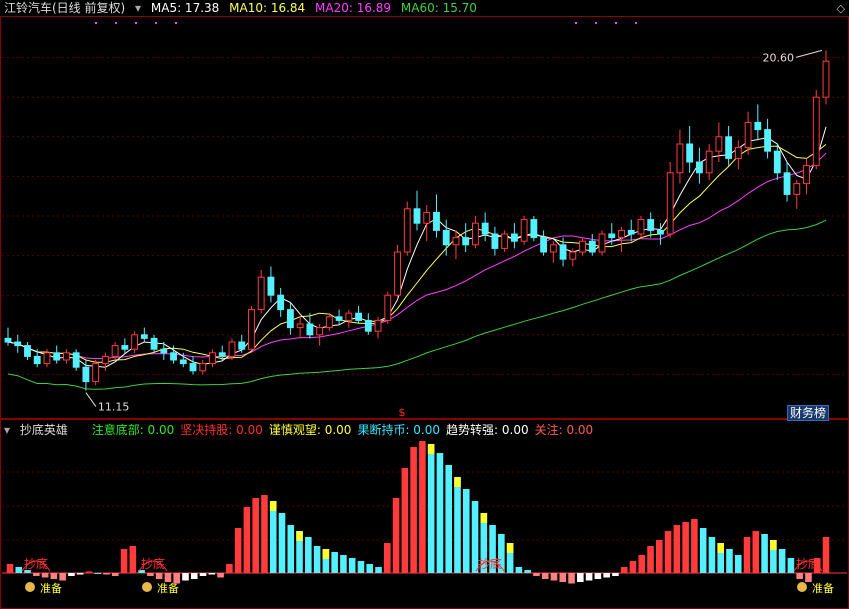 The image size is (849, 609). I want to click on finance-badge: 财务榜, so click(807, 413).